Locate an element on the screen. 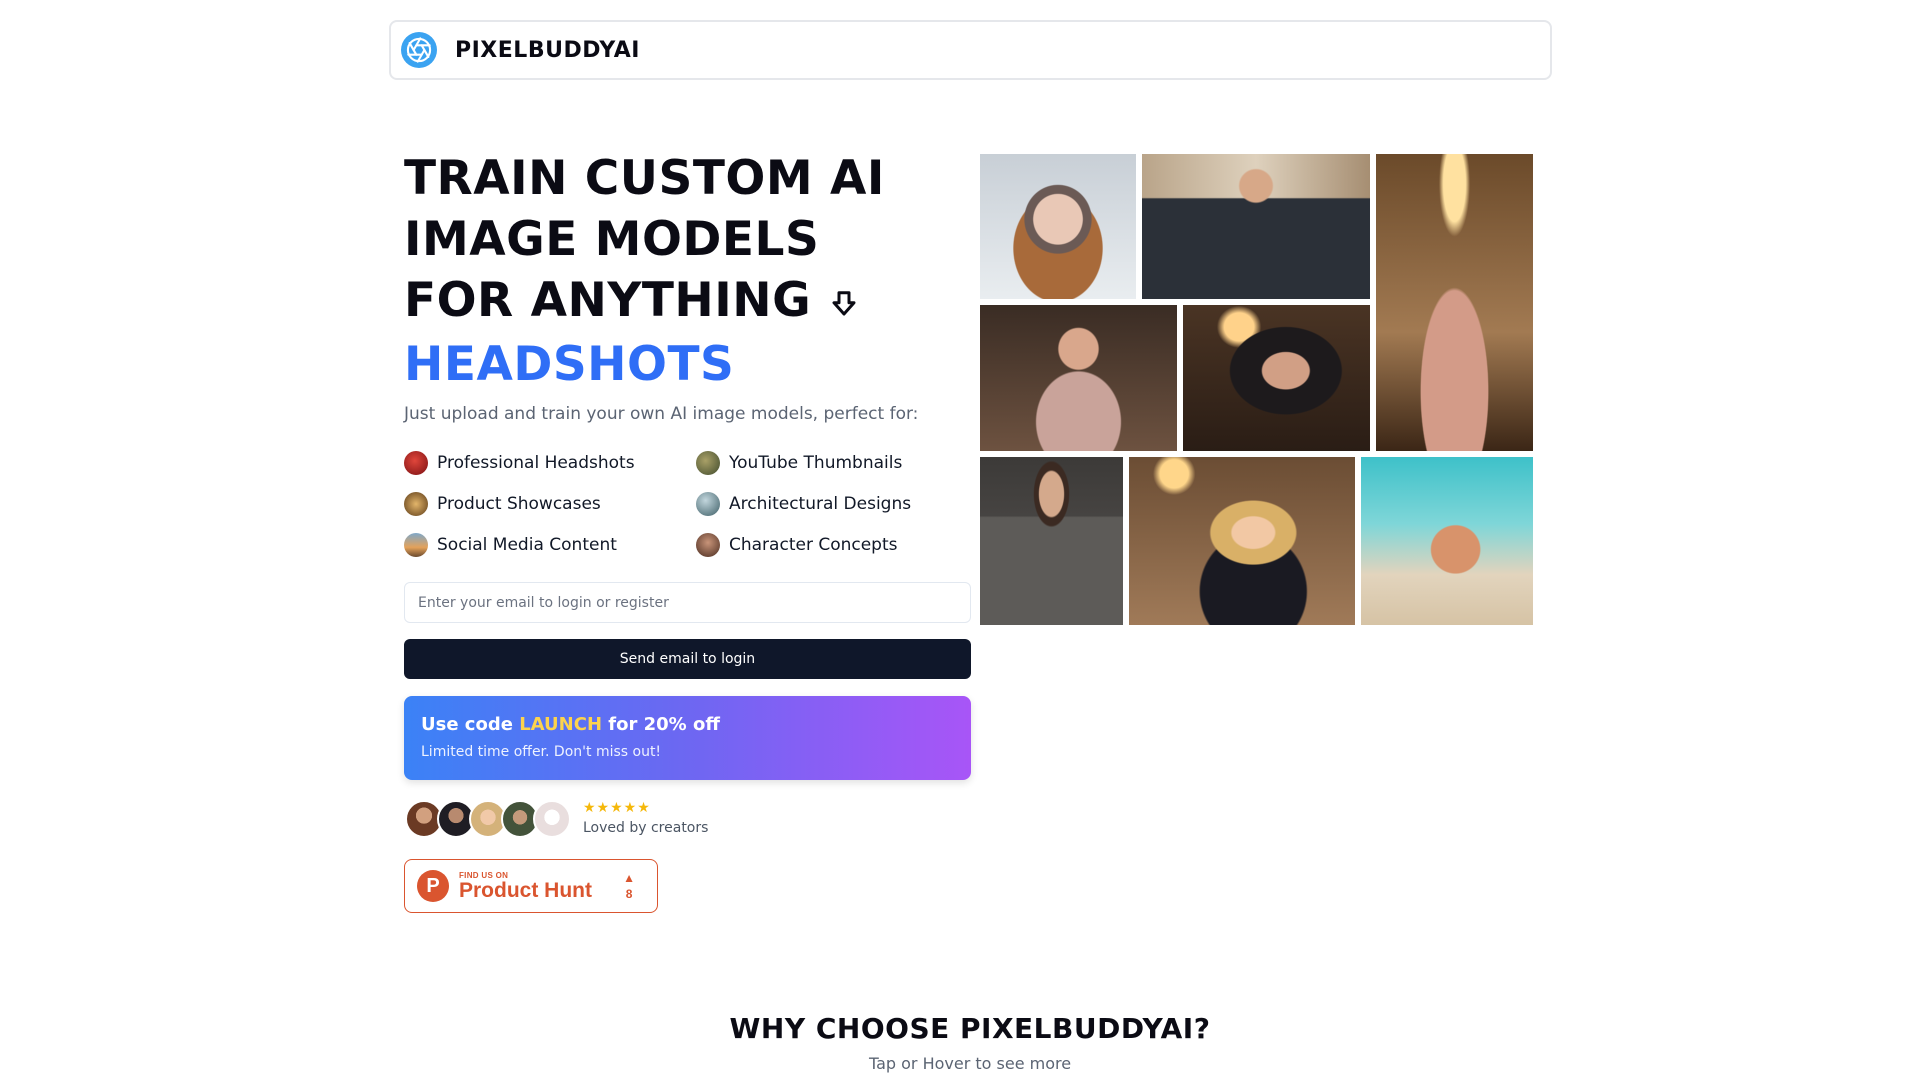 The image size is (1920, 1080). headline-line-2: IMAGE MODELS is located at coordinates (612, 239).